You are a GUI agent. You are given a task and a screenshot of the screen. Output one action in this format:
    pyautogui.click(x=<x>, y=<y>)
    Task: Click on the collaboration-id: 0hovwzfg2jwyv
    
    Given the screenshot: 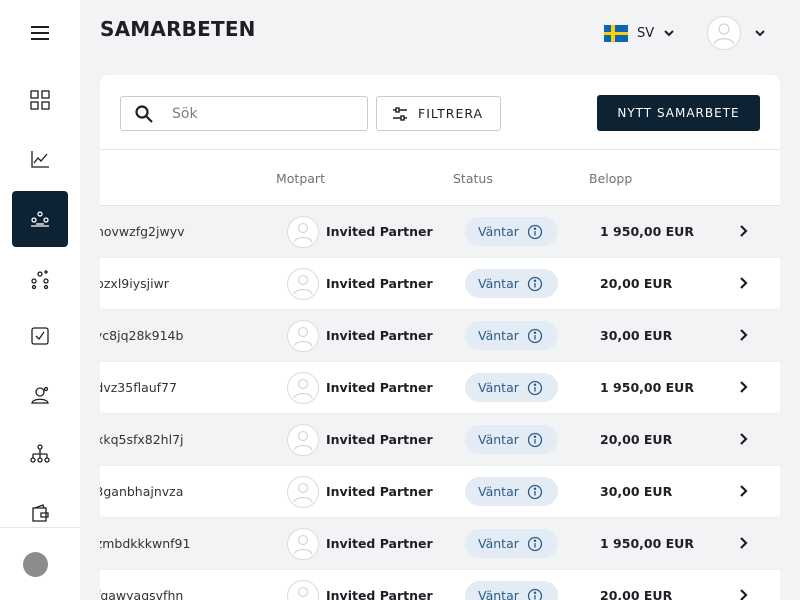 What is the action you would take?
    pyautogui.click(x=142, y=231)
    